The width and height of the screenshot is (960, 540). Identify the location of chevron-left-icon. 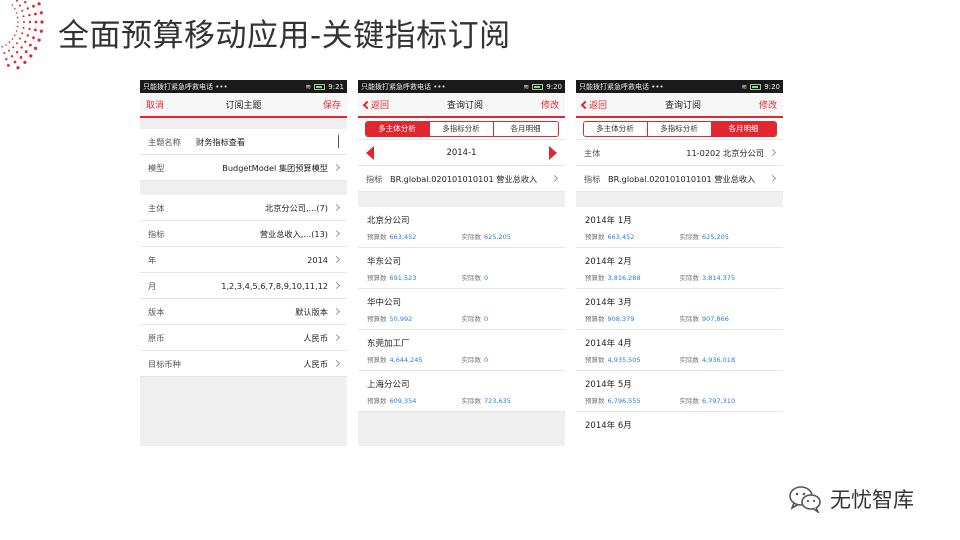
(585, 105).